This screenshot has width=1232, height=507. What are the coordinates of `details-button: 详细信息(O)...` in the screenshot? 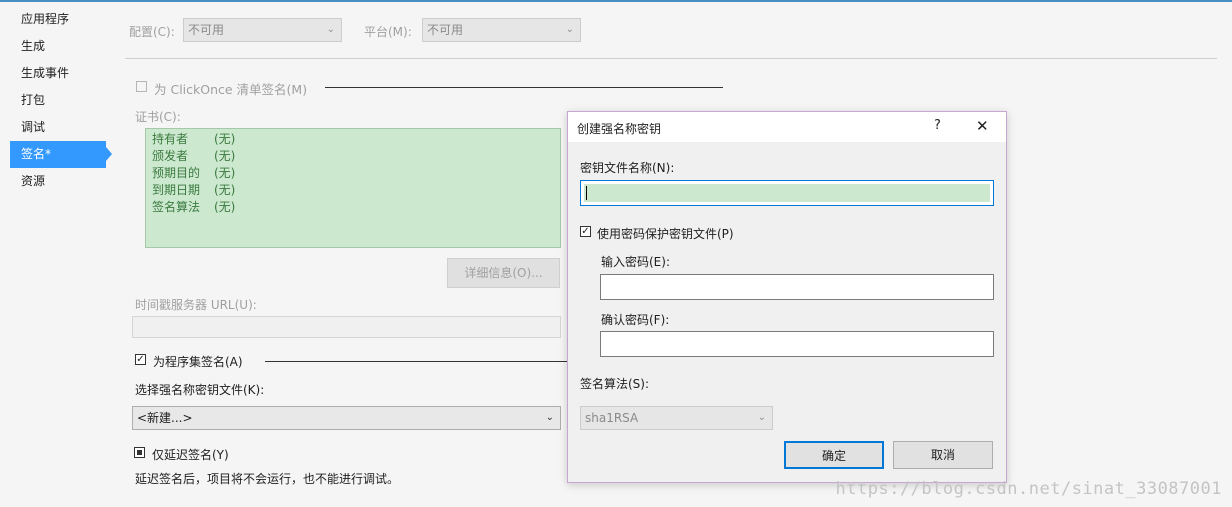 It's located at (503, 273).